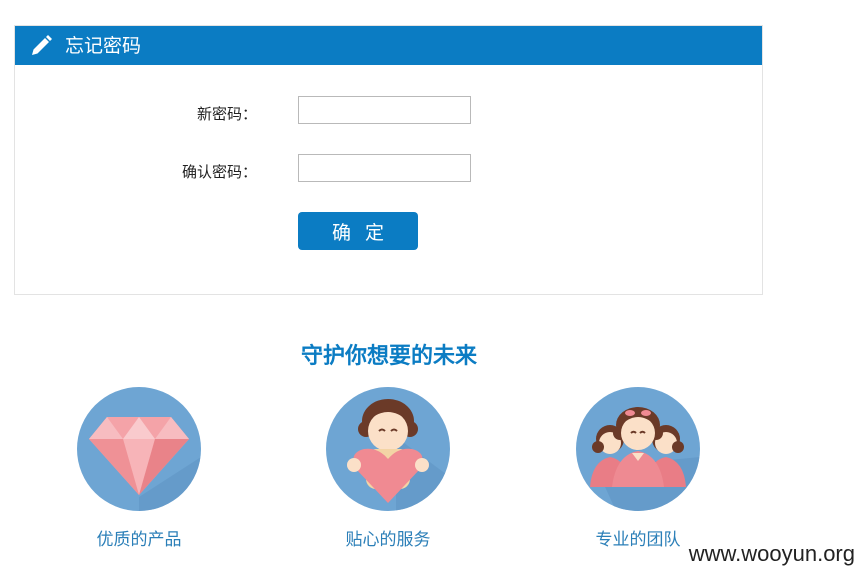 The height and width of the screenshot is (579, 864). What do you see at coordinates (103, 46) in the screenshot?
I see `panel-title: 忘记密码` at bounding box center [103, 46].